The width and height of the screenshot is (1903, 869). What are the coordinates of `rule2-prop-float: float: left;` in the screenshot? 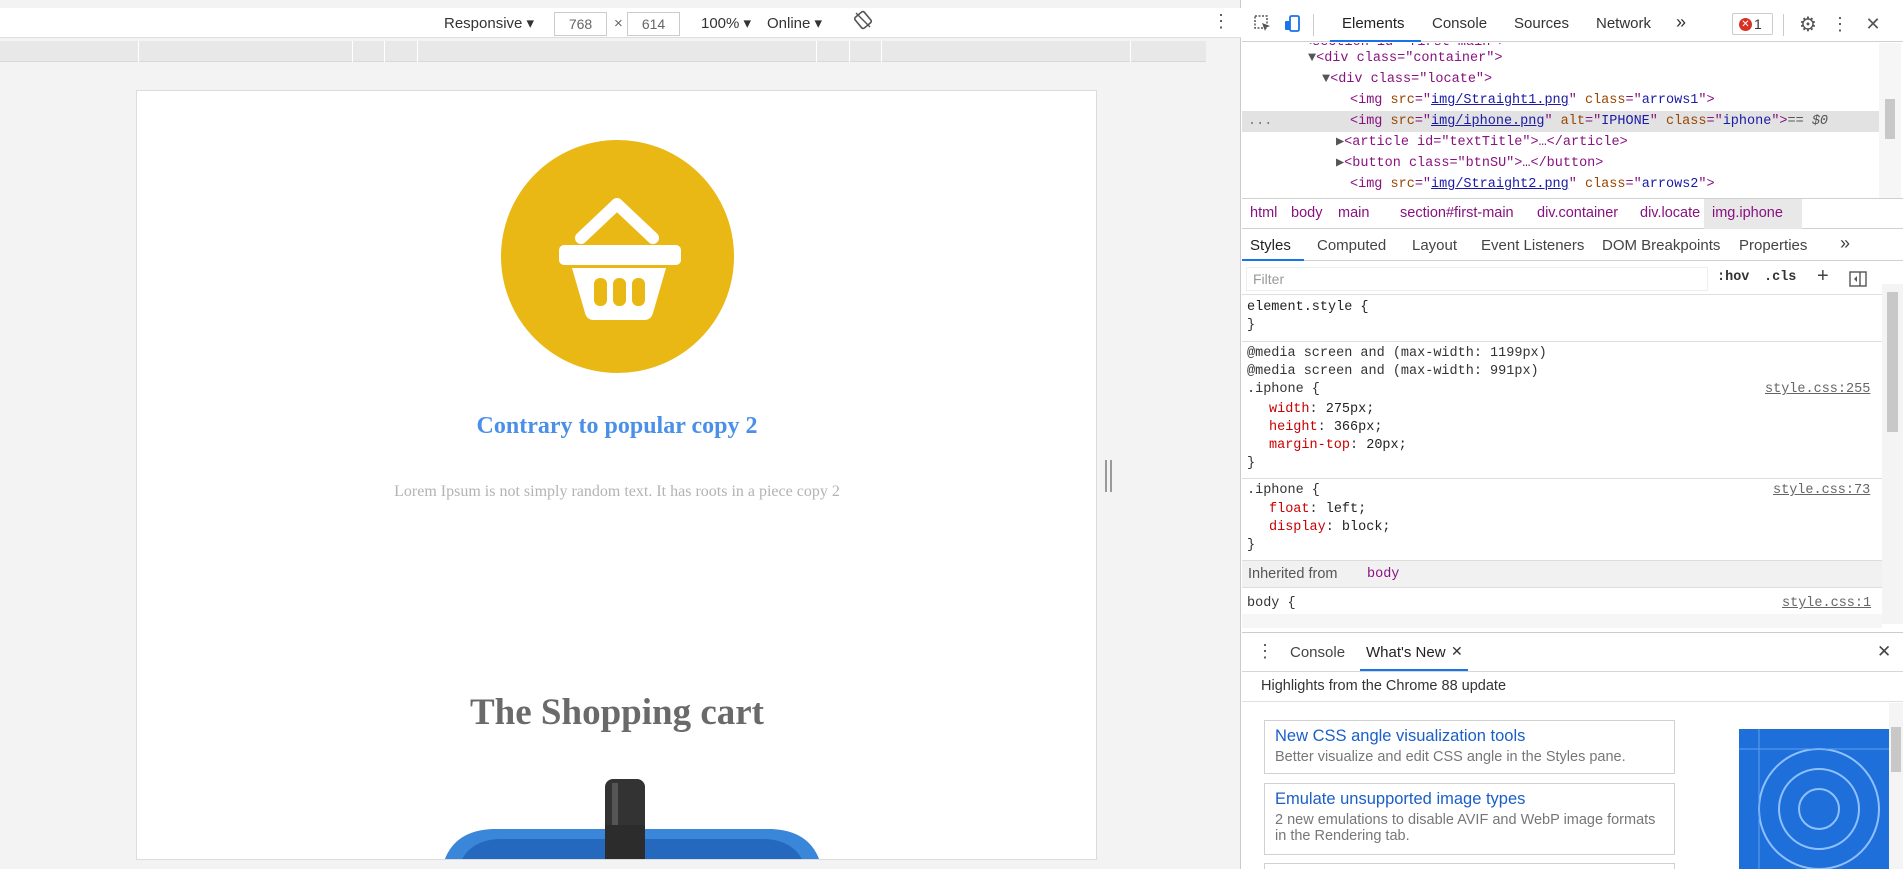 It's located at (1317, 510).